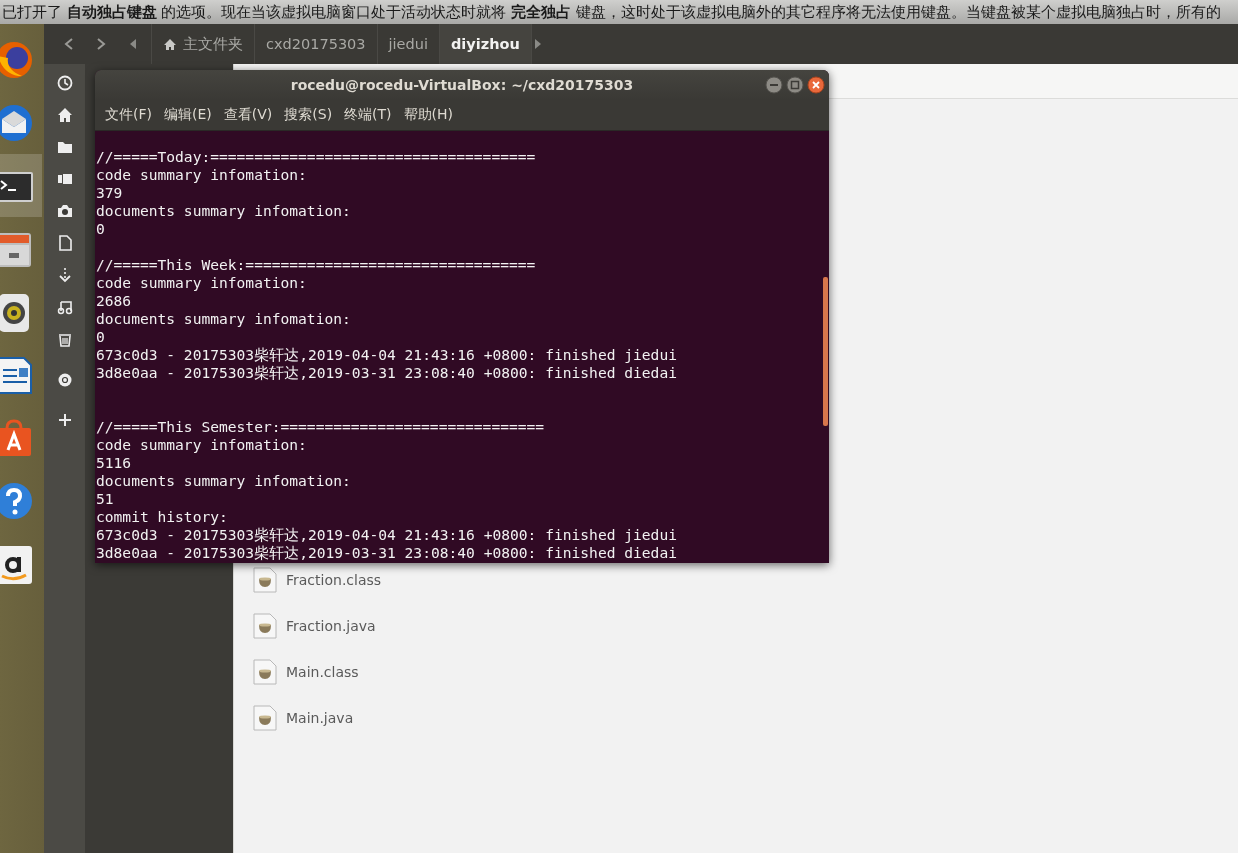 The width and height of the screenshot is (1238, 853). Describe the element at coordinates (485, 44) in the screenshot. I see `path-button: diyizhou` at that location.